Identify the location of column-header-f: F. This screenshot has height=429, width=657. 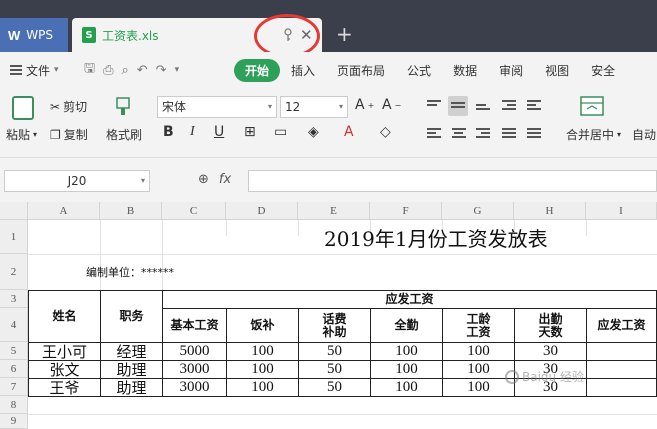
(406, 211).